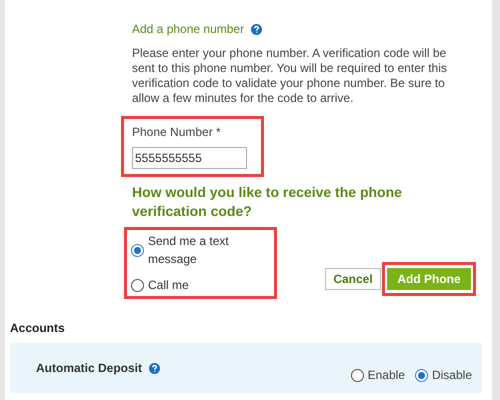  I want to click on option-label: Send me a text message, so click(189, 250).